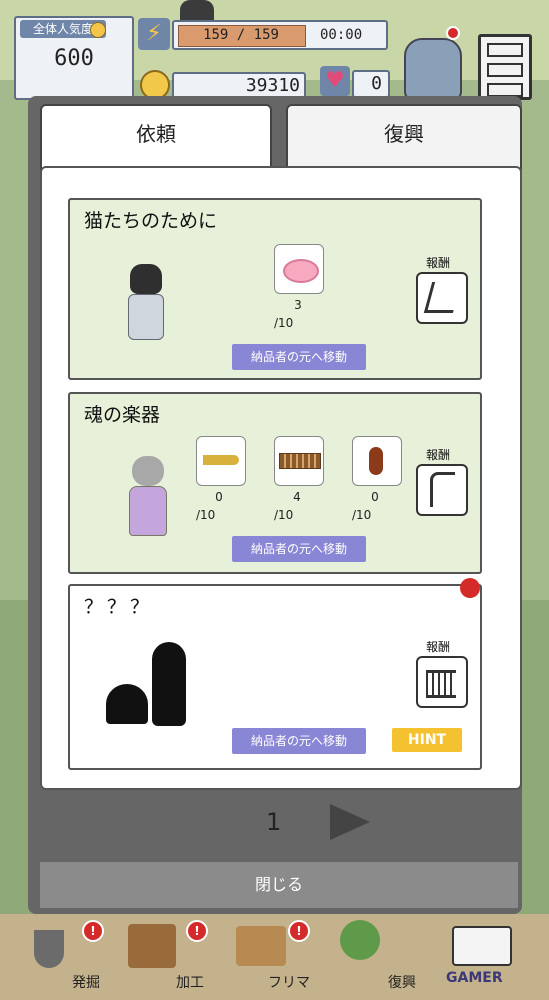 The height and width of the screenshot is (1000, 549). What do you see at coordinates (49, 949) in the screenshot?
I see `shovel-icon` at bounding box center [49, 949].